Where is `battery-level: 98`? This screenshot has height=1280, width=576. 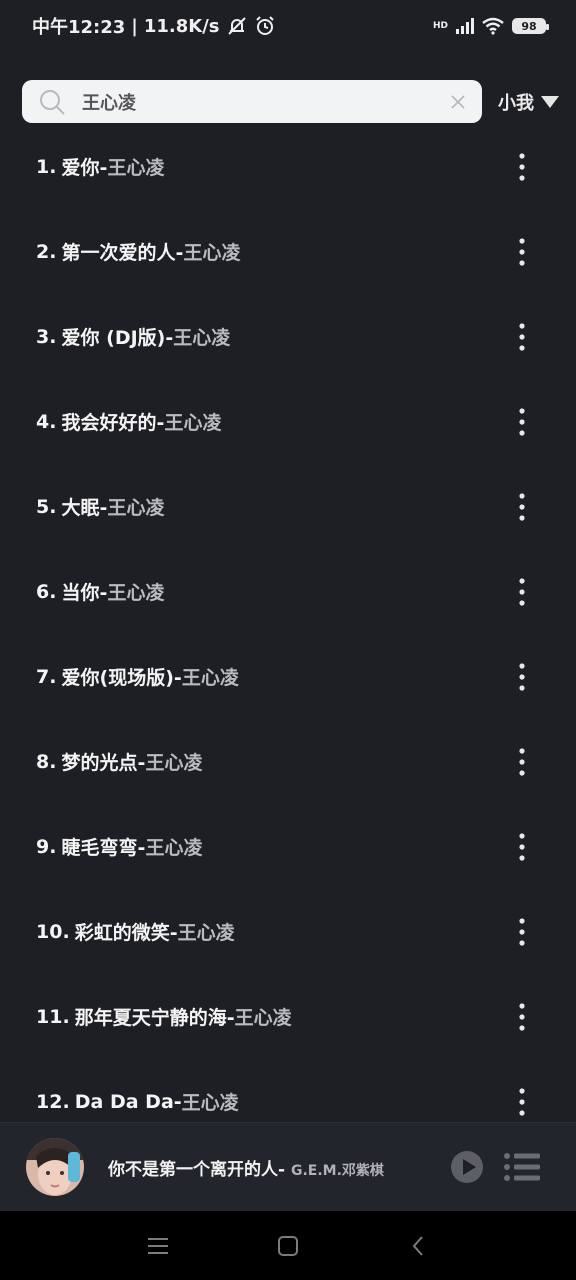
battery-level: 98 is located at coordinates (529, 26).